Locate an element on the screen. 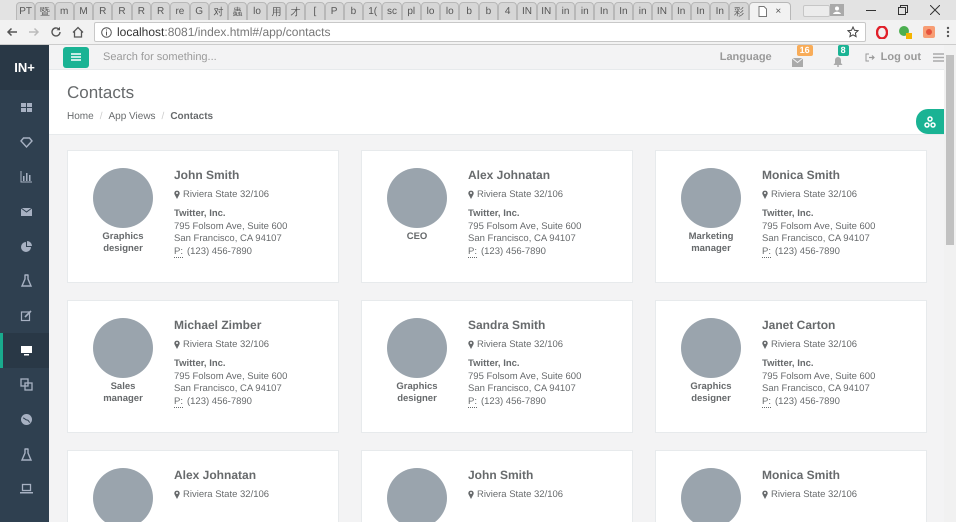 The width and height of the screenshot is (956, 522). tab-close-button: × is located at coordinates (778, 11).